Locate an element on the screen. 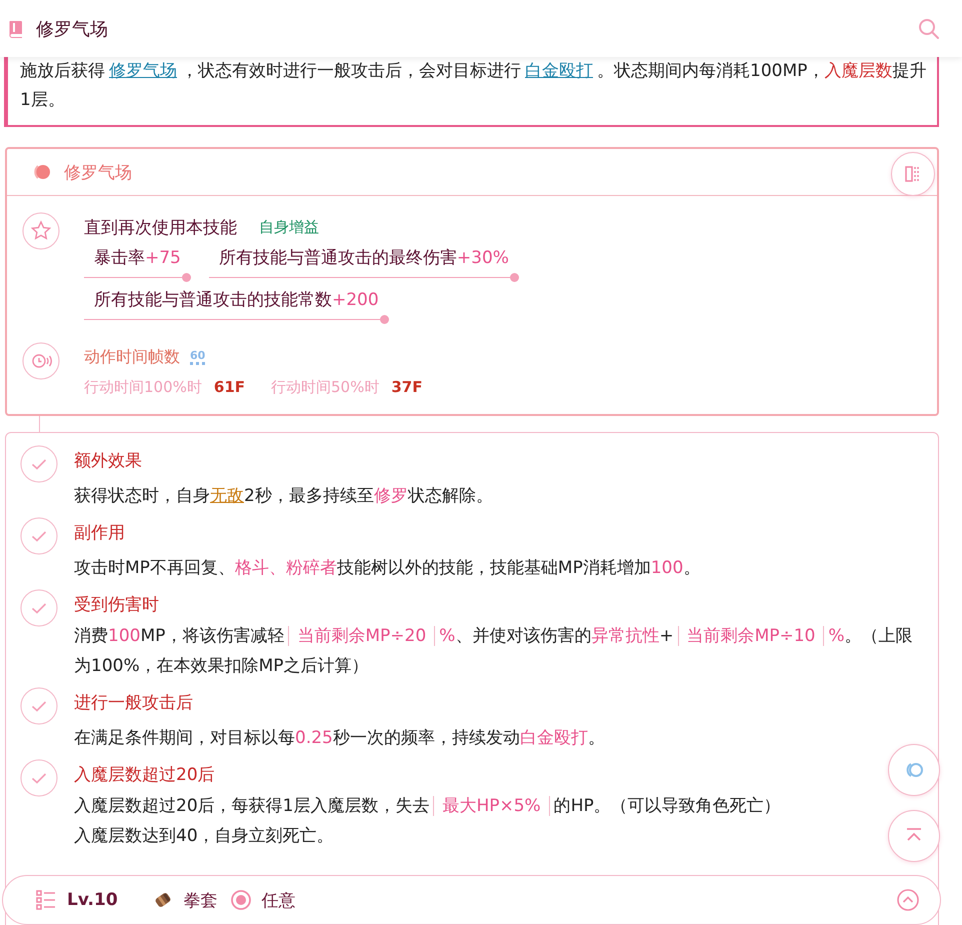  skill-link: 修罗气场 is located at coordinates (143, 71).